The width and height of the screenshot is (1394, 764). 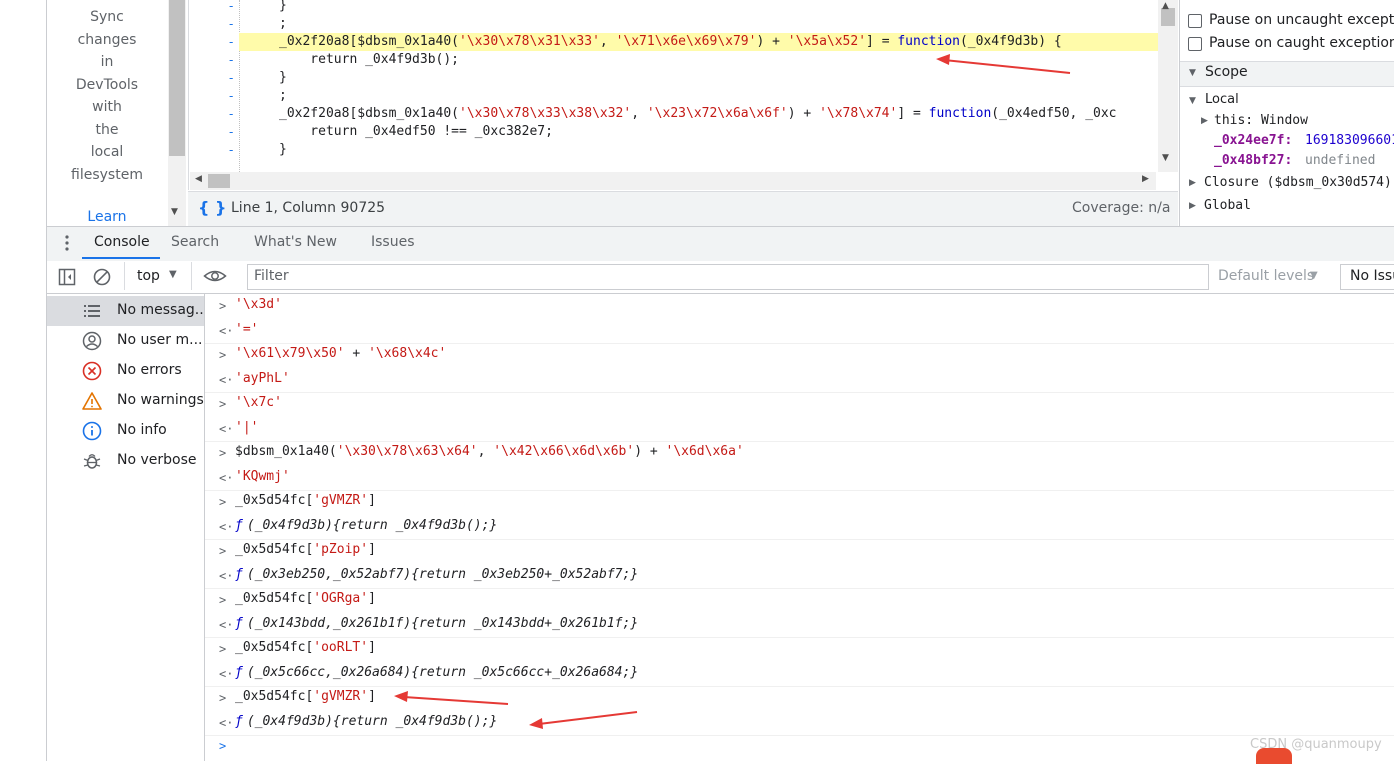 I want to click on more-tabs-icon, so click(x=67, y=243).